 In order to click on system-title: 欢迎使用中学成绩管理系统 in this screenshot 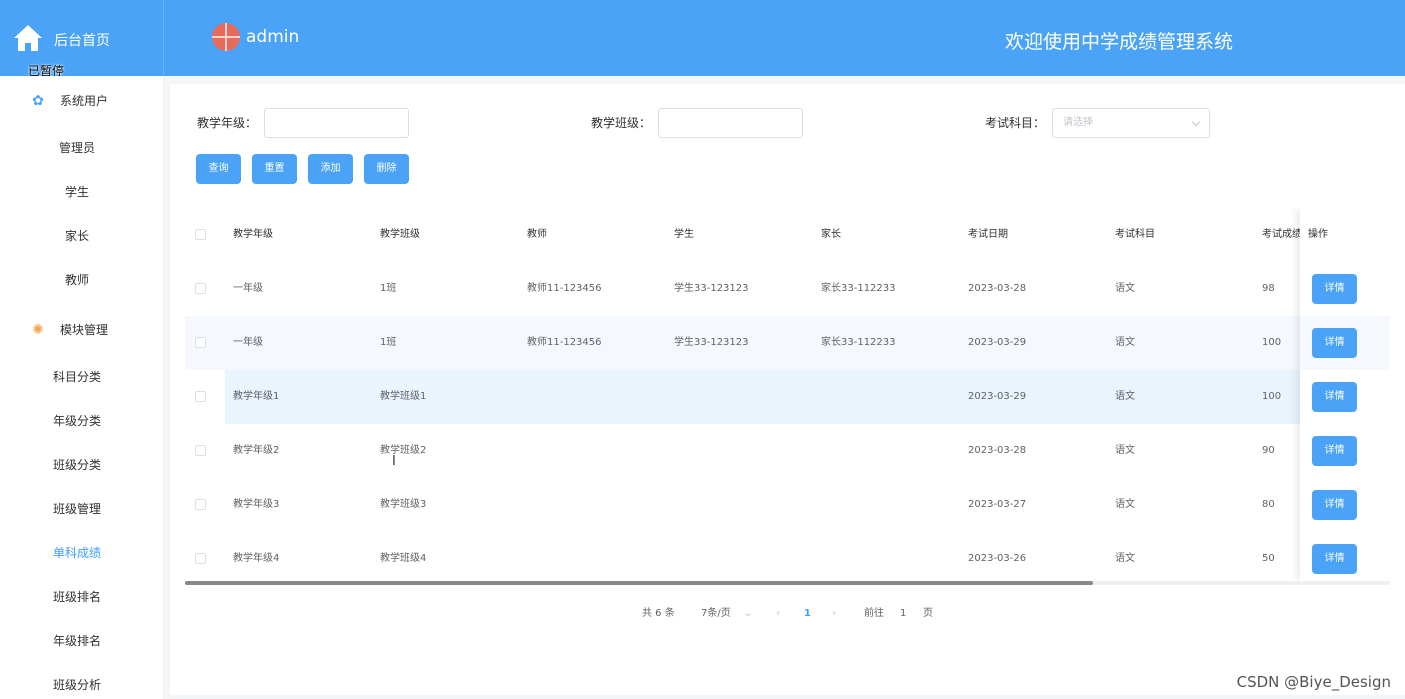, I will do `click(1118, 42)`.